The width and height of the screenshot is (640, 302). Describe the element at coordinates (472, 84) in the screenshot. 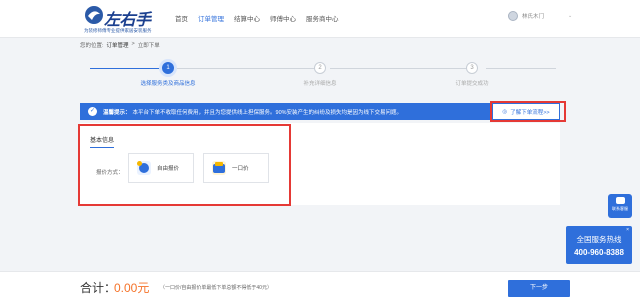

I see `step-label: 订单提交成功` at that location.